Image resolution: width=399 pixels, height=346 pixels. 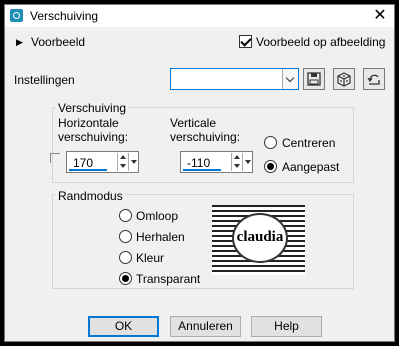 I want to click on ok-button: OK, so click(x=123, y=326).